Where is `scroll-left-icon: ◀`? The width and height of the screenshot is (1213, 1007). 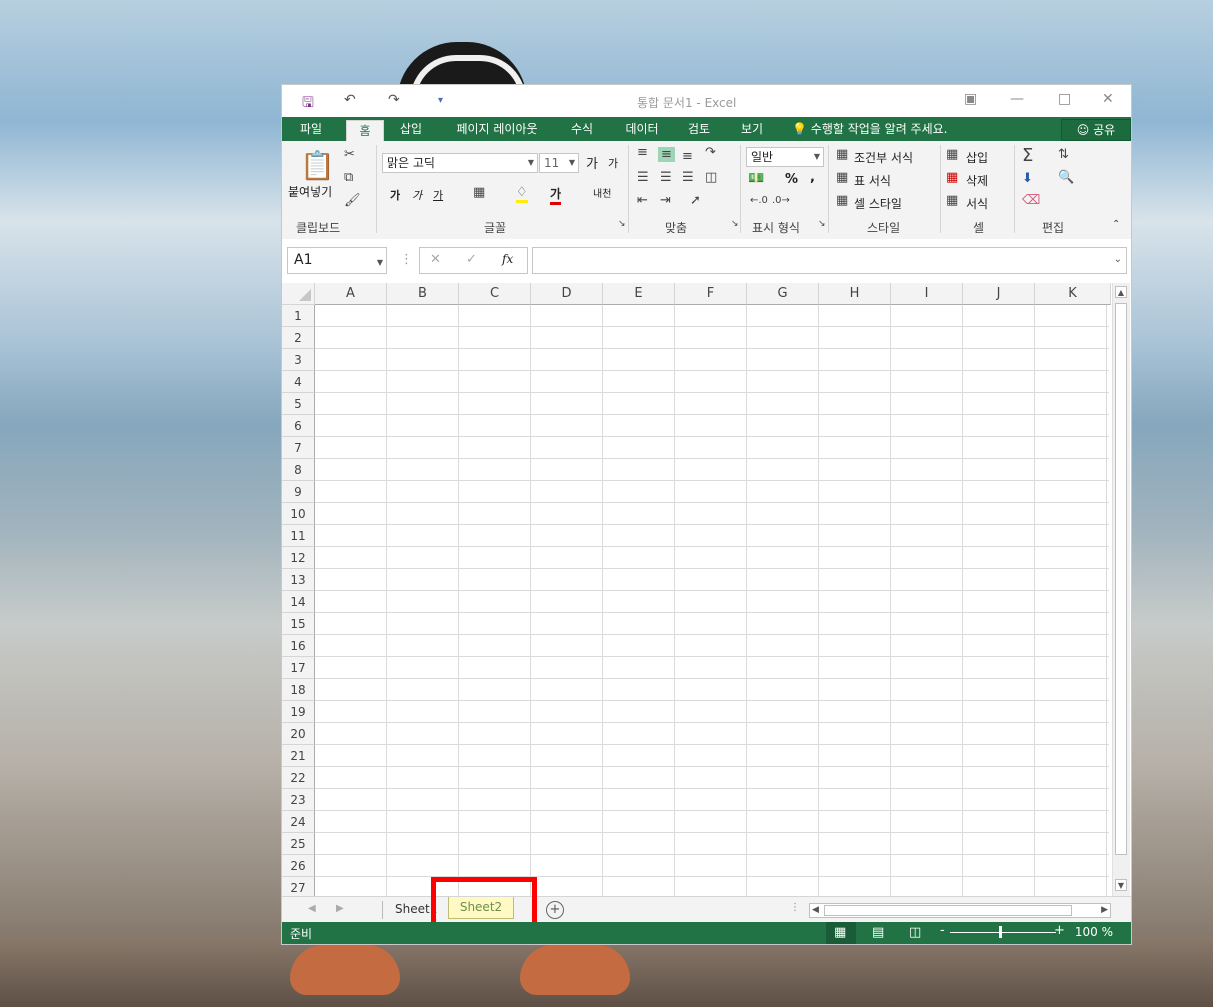 scroll-left-icon: ◀ is located at coordinates (815, 910).